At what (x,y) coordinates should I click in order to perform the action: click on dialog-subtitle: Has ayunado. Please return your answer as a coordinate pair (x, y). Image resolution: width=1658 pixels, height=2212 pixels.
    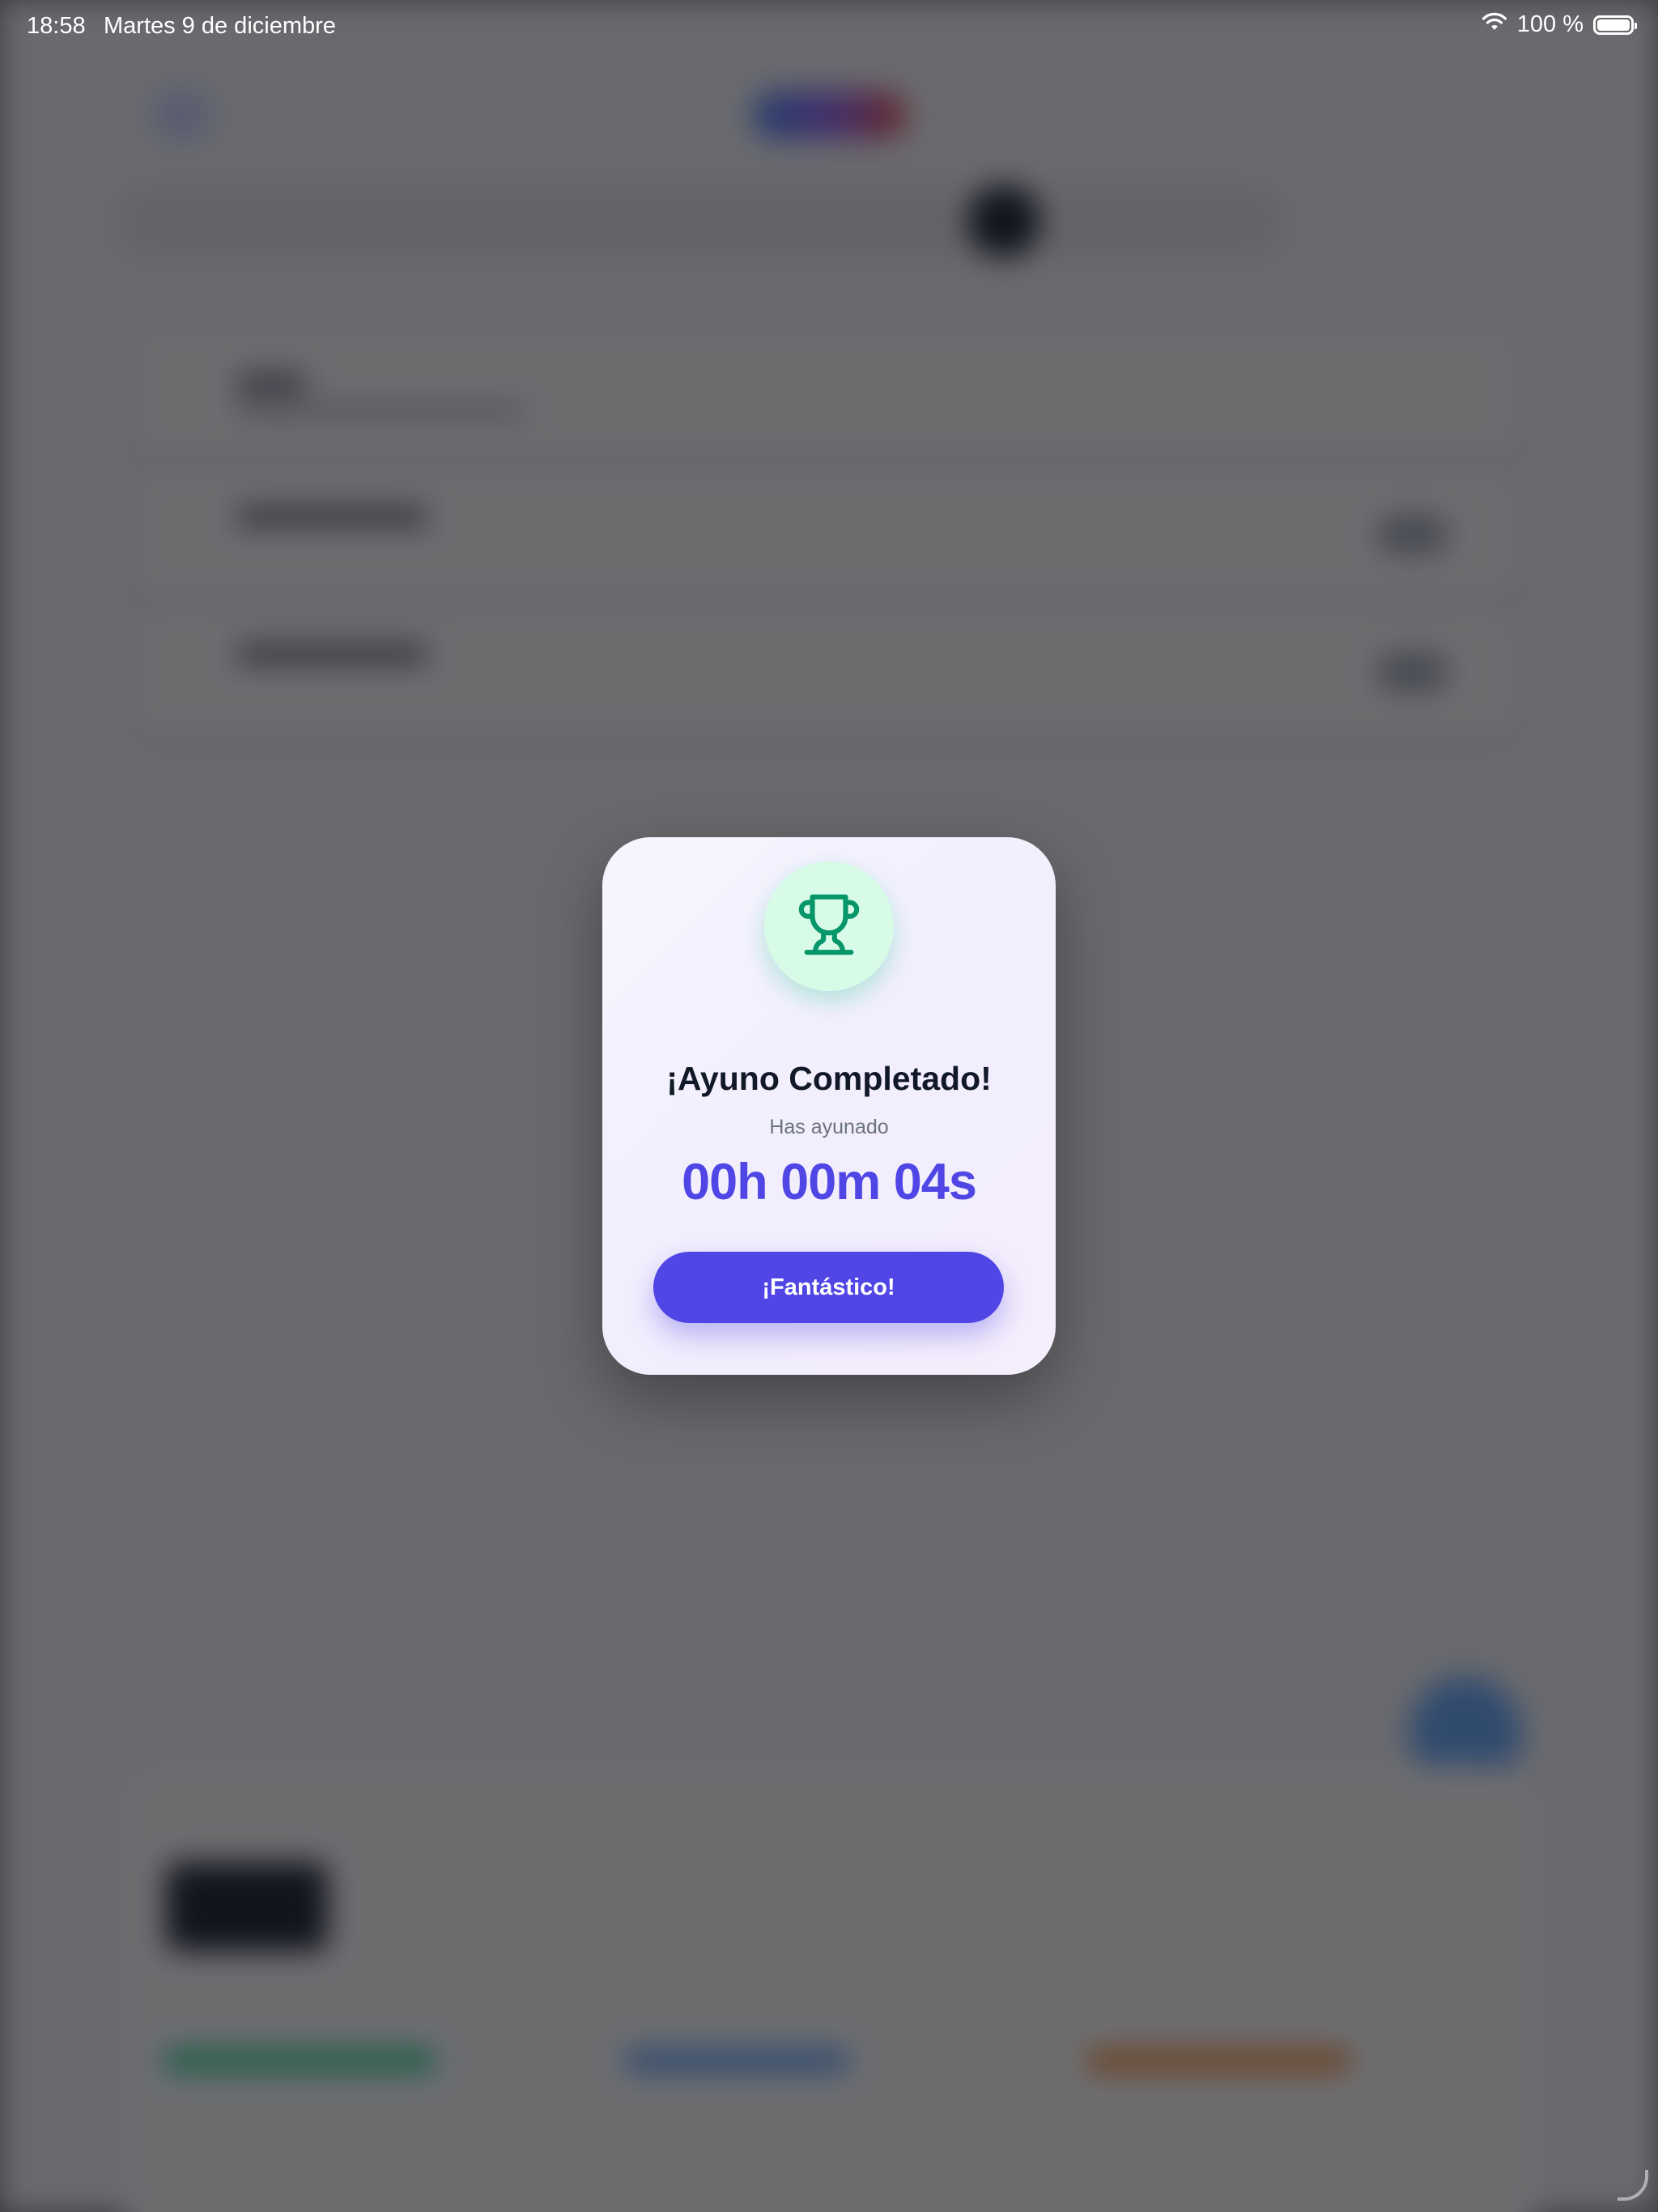
    Looking at the image, I should click on (829, 1127).